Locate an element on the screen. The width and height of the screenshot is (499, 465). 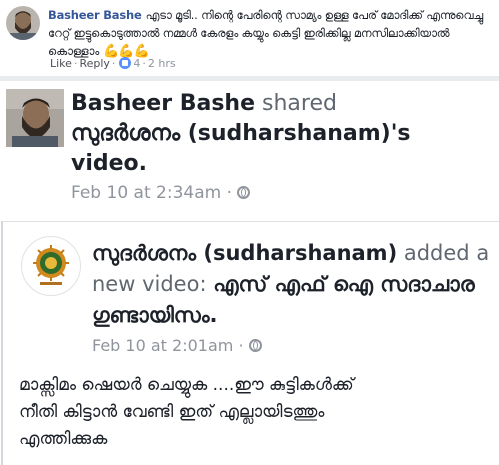
comment-time: 2 hrs is located at coordinates (162, 63).